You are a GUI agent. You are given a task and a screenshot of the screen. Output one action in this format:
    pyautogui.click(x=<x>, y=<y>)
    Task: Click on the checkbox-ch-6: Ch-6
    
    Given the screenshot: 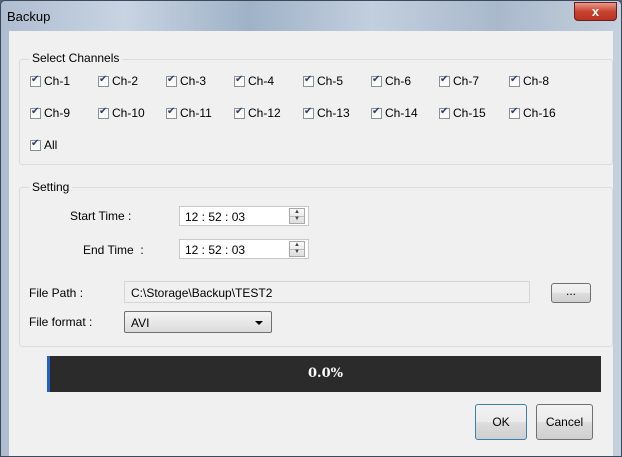 What is the action you would take?
    pyautogui.click(x=391, y=81)
    